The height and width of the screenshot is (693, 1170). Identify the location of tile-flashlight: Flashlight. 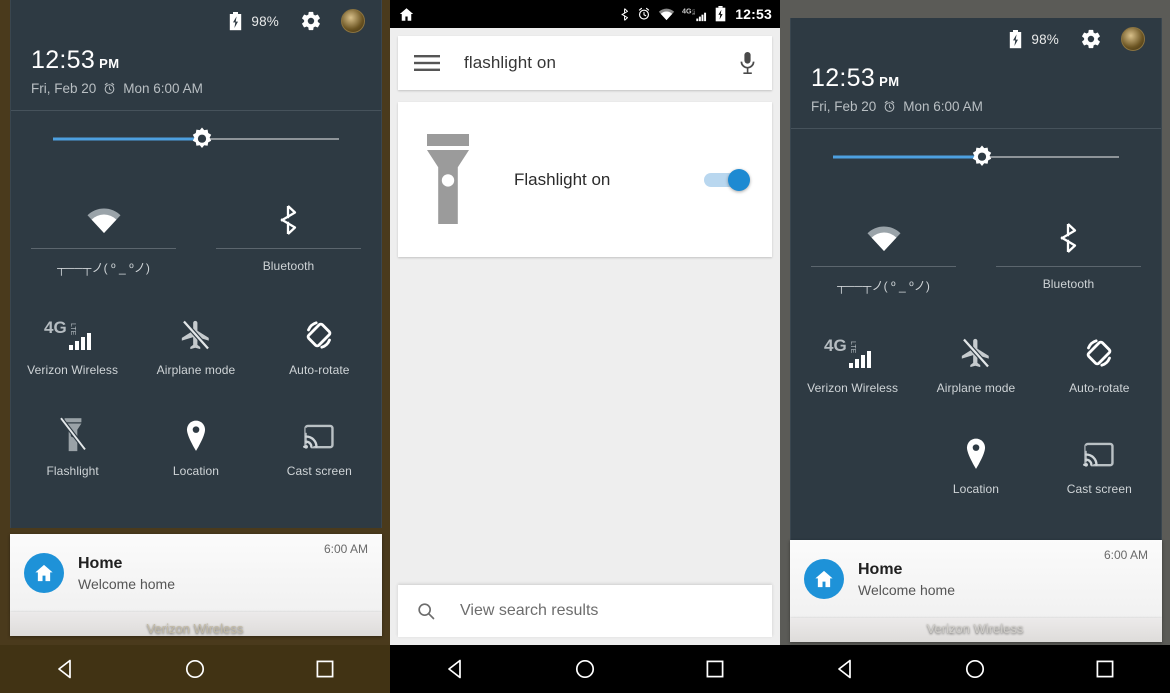
(72, 440).